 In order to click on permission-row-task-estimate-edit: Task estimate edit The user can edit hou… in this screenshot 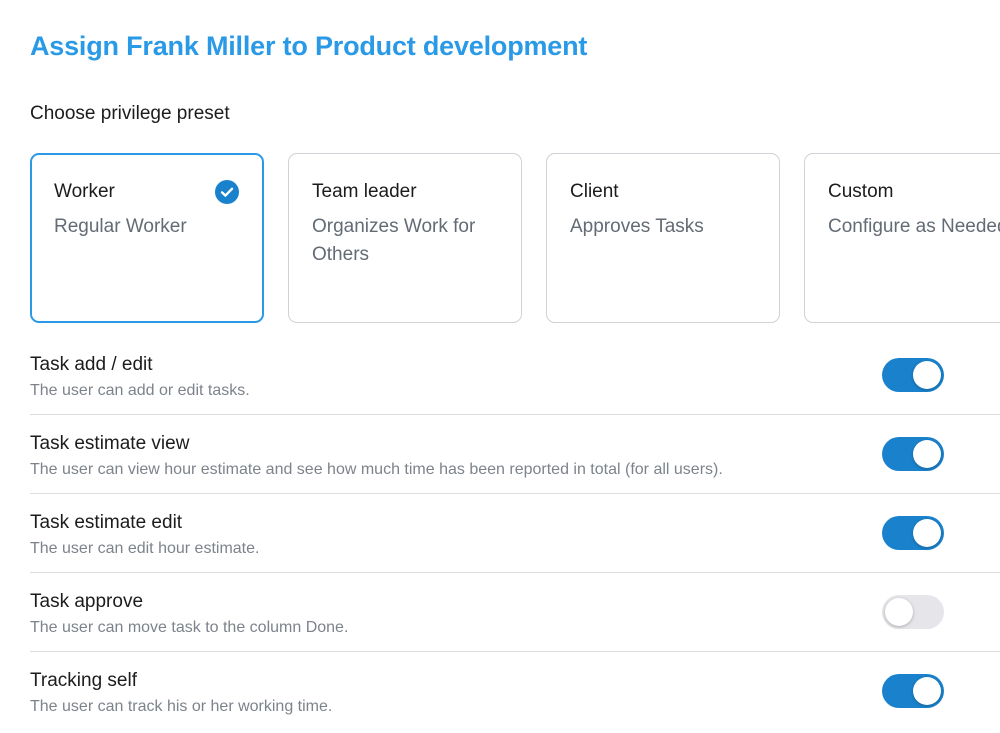, I will do `click(515, 533)`.